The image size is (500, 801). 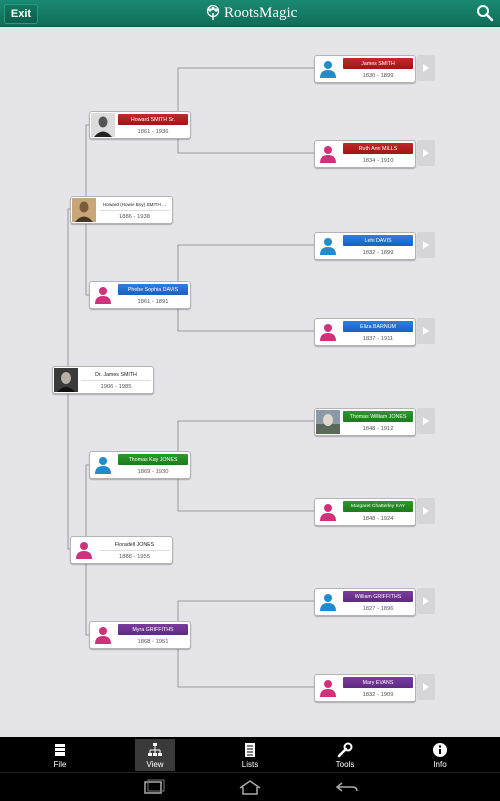 What do you see at coordinates (134, 545) in the screenshot?
I see `person-name: Floradell JONES` at bounding box center [134, 545].